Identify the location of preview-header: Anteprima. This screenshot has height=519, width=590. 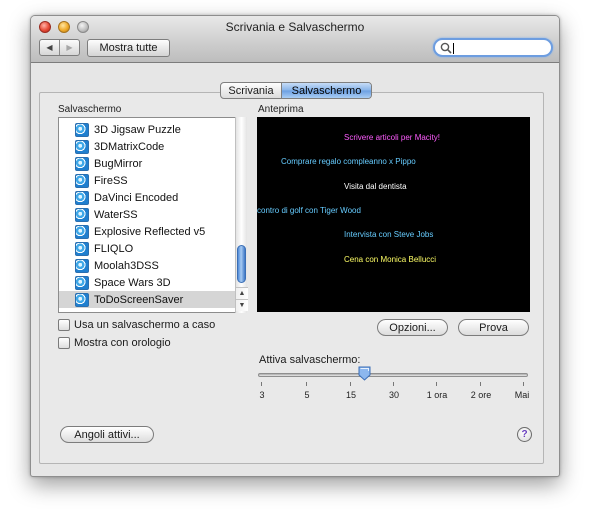
(281, 109).